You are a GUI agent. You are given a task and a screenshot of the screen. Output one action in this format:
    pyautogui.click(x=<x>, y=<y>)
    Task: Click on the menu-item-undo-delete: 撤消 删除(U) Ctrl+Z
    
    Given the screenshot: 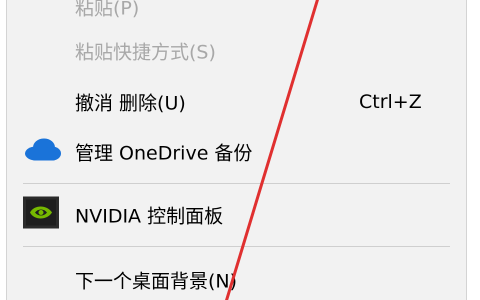 What is the action you would take?
    pyautogui.click(x=236, y=102)
    